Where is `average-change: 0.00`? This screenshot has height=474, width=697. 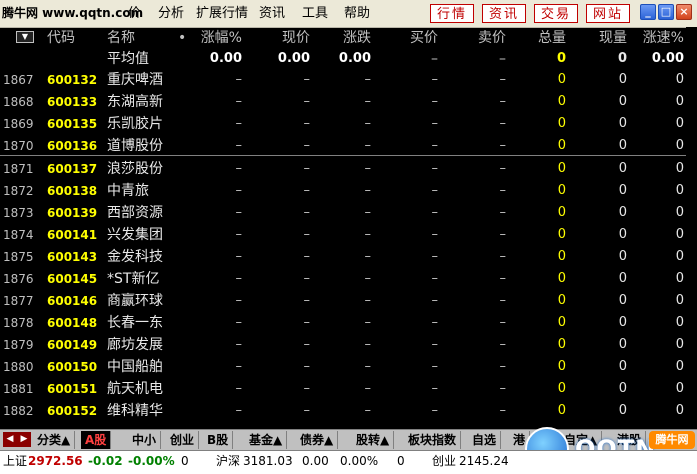
average-change: 0.00 is located at coordinates (354, 58).